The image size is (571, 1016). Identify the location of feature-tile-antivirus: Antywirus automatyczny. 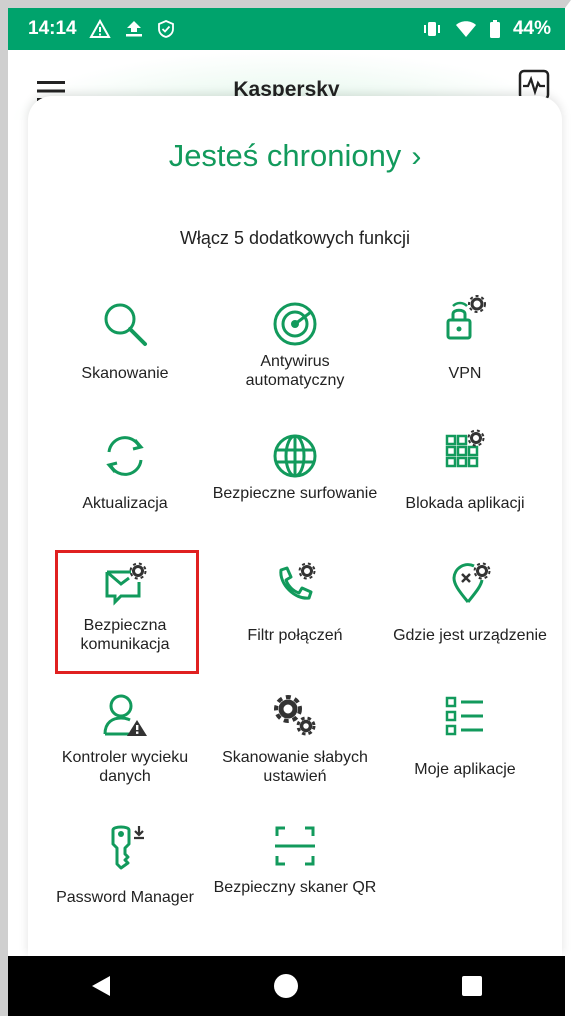
(295, 349).